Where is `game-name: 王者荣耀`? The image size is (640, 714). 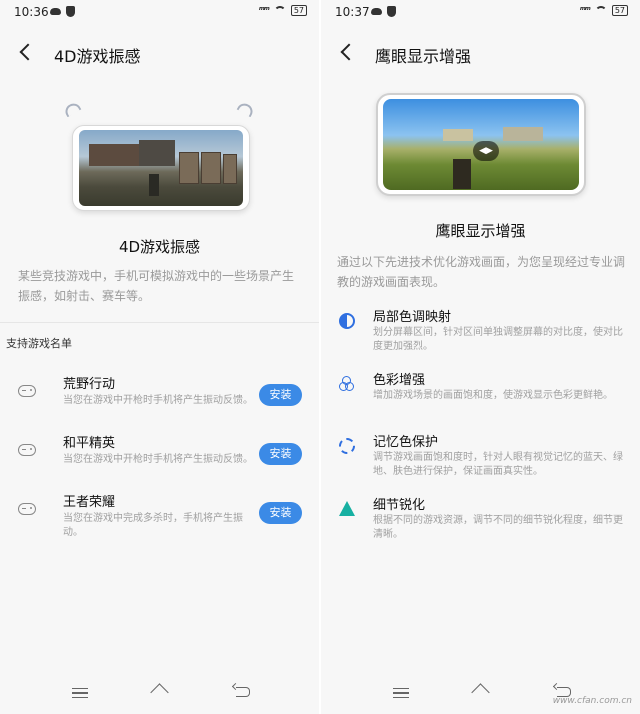
game-name: 王者荣耀 is located at coordinates (89, 502).